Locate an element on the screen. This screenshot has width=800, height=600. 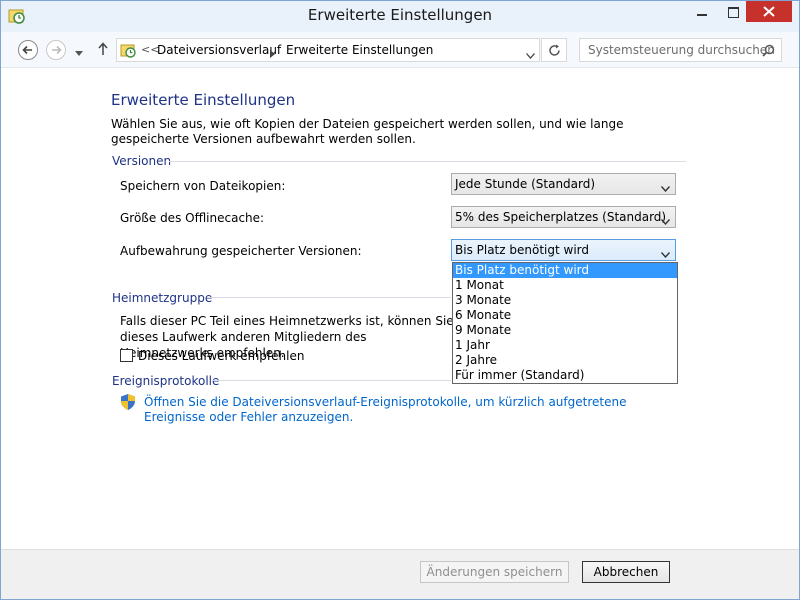
group-title-eventlog: Ereignisprotokolle is located at coordinates (166, 381).